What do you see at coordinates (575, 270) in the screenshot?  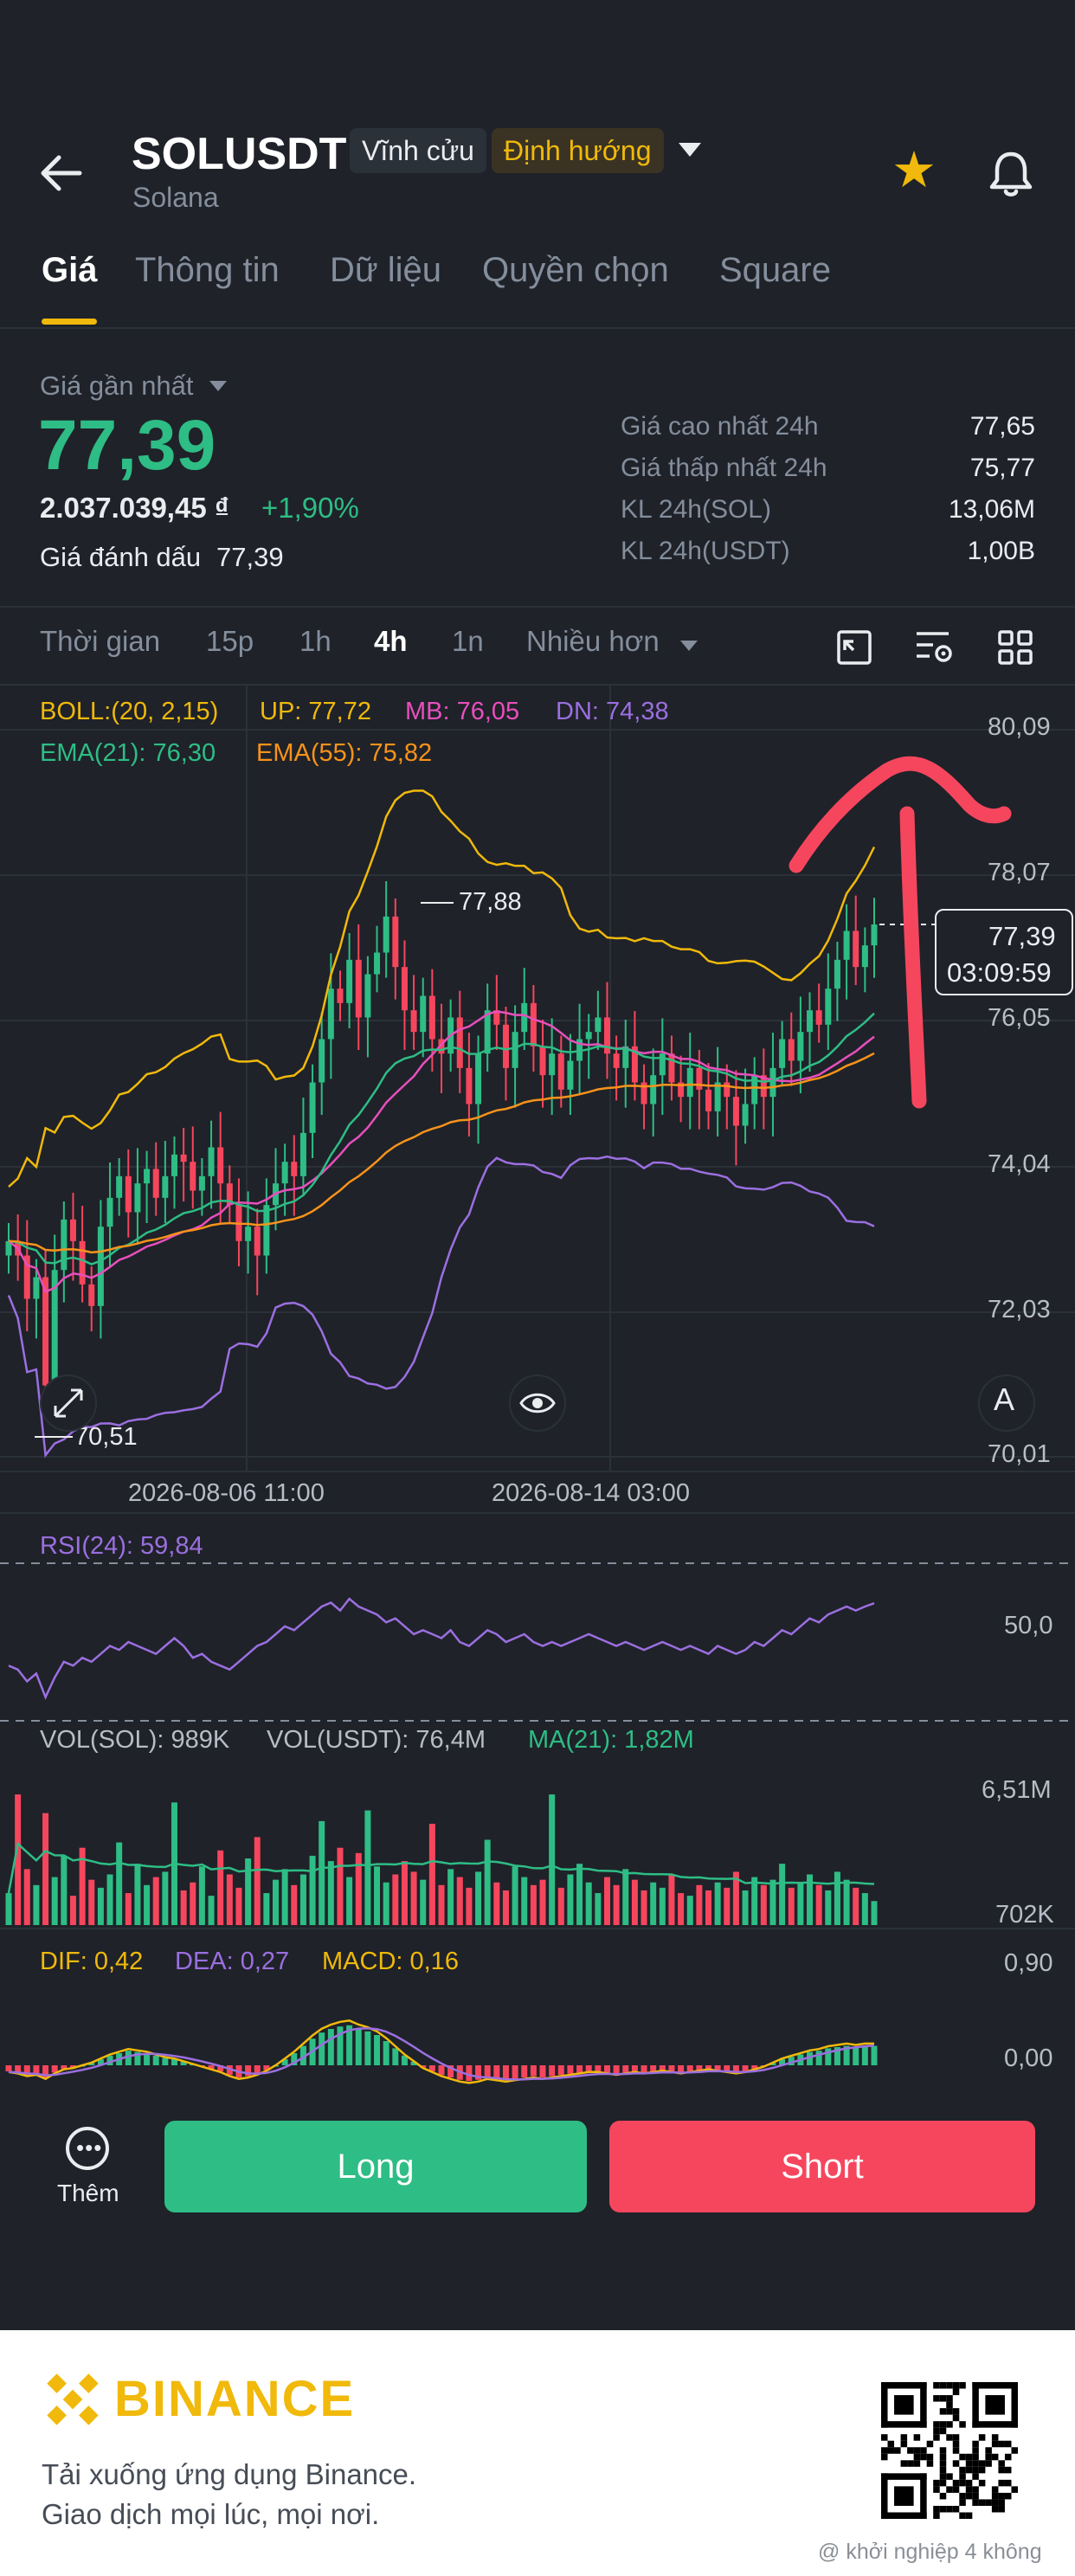 I see `tab-options: Quyền chọn` at bounding box center [575, 270].